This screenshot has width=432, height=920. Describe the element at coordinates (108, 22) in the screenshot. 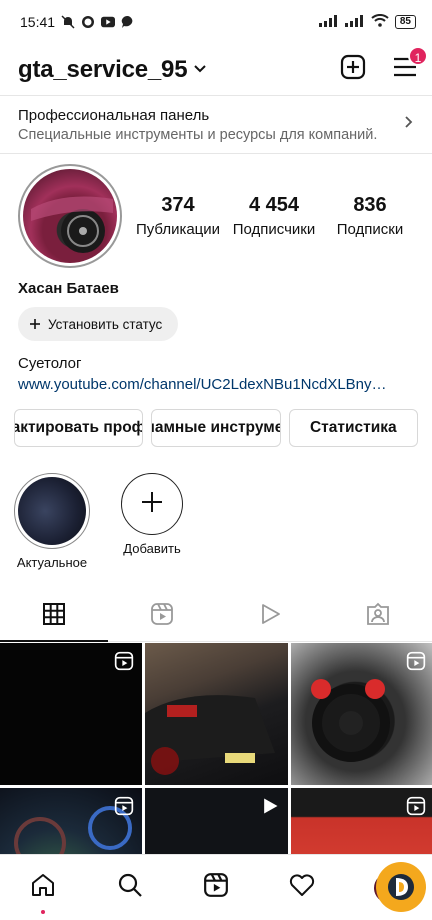

I see `youtube-icon` at that location.